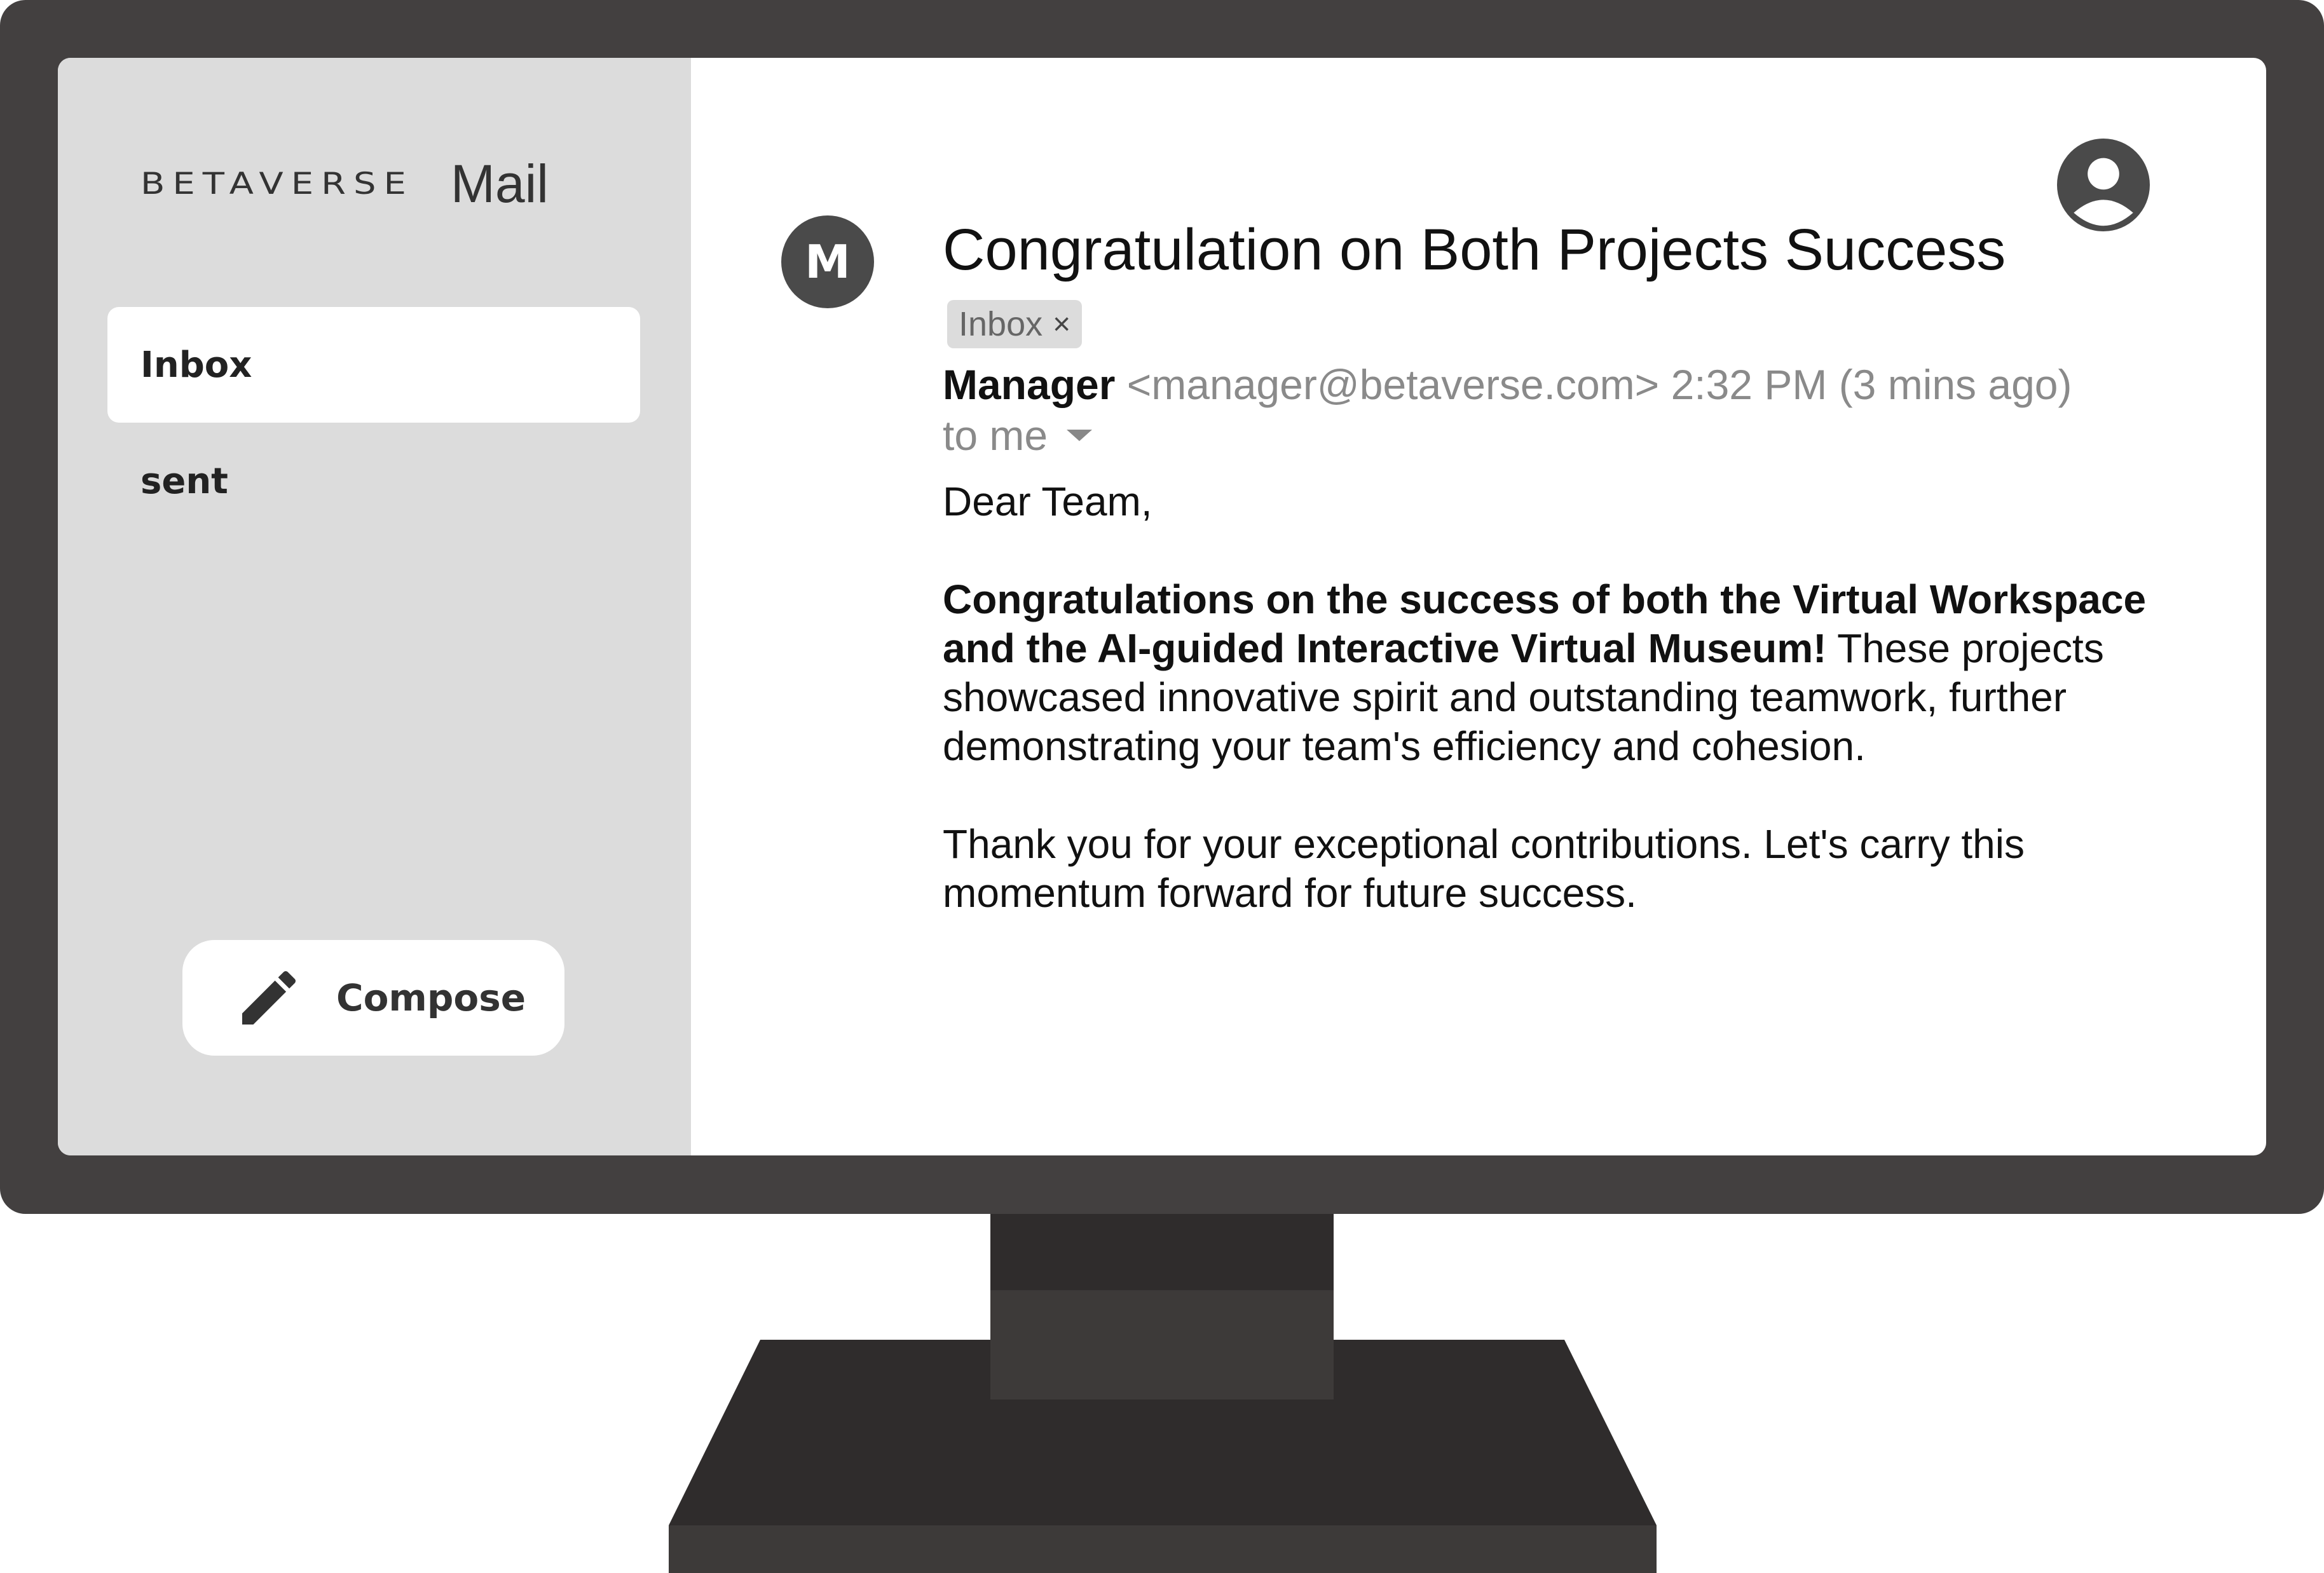 This screenshot has height=1573, width=2324. Describe the element at coordinates (1871, 384) in the screenshot. I see `timestamp: 2:32 PM (3 mins ago)` at that location.